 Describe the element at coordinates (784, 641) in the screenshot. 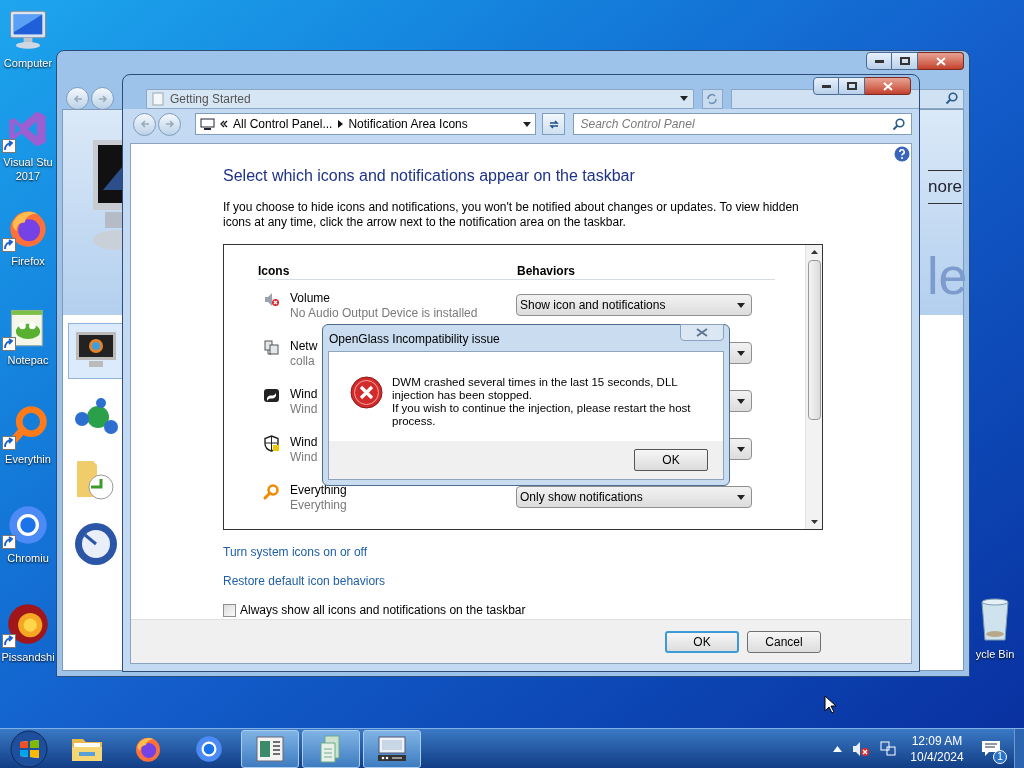

I see `dialog-button: Cancel` at that location.